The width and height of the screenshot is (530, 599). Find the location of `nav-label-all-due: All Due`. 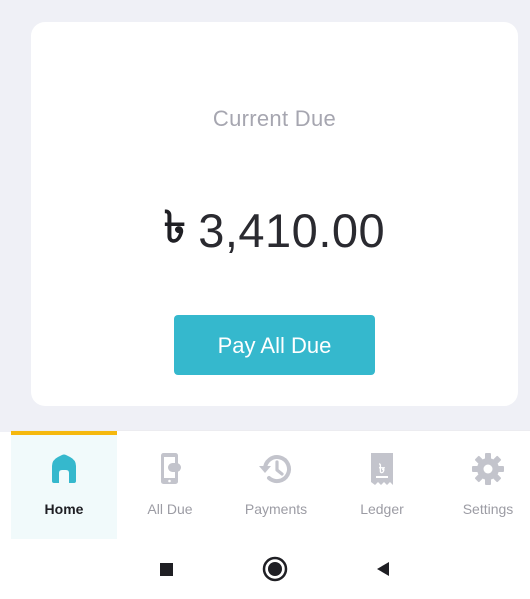

nav-label-all-due: All Due is located at coordinates (170, 509).